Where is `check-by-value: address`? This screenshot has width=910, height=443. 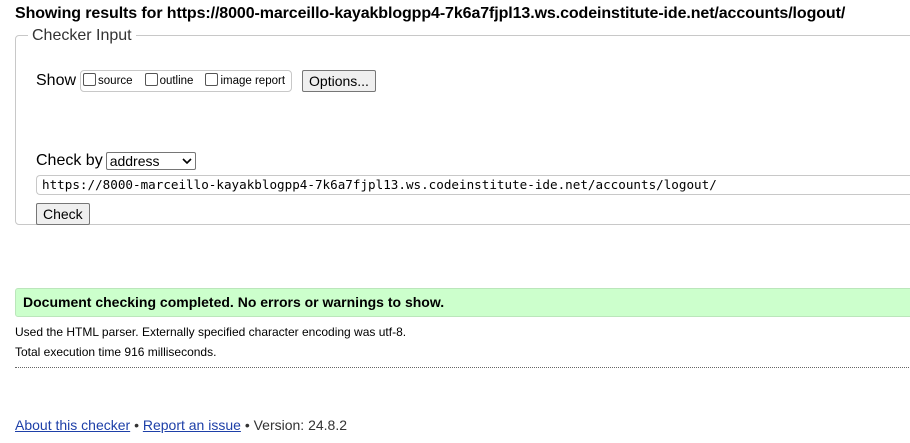
check-by-value: address is located at coordinates (134, 161).